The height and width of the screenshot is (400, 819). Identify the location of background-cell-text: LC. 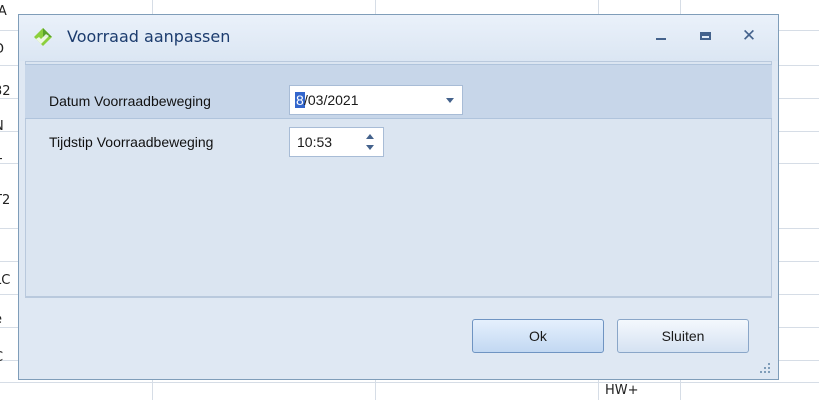
(5, 280).